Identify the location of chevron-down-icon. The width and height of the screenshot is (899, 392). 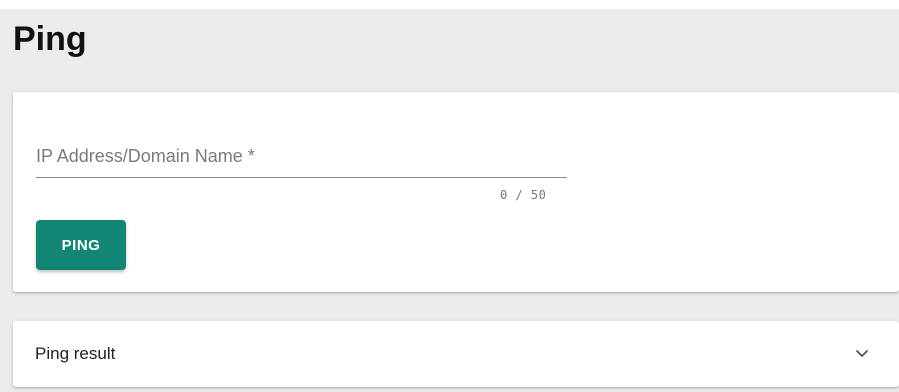
(862, 354).